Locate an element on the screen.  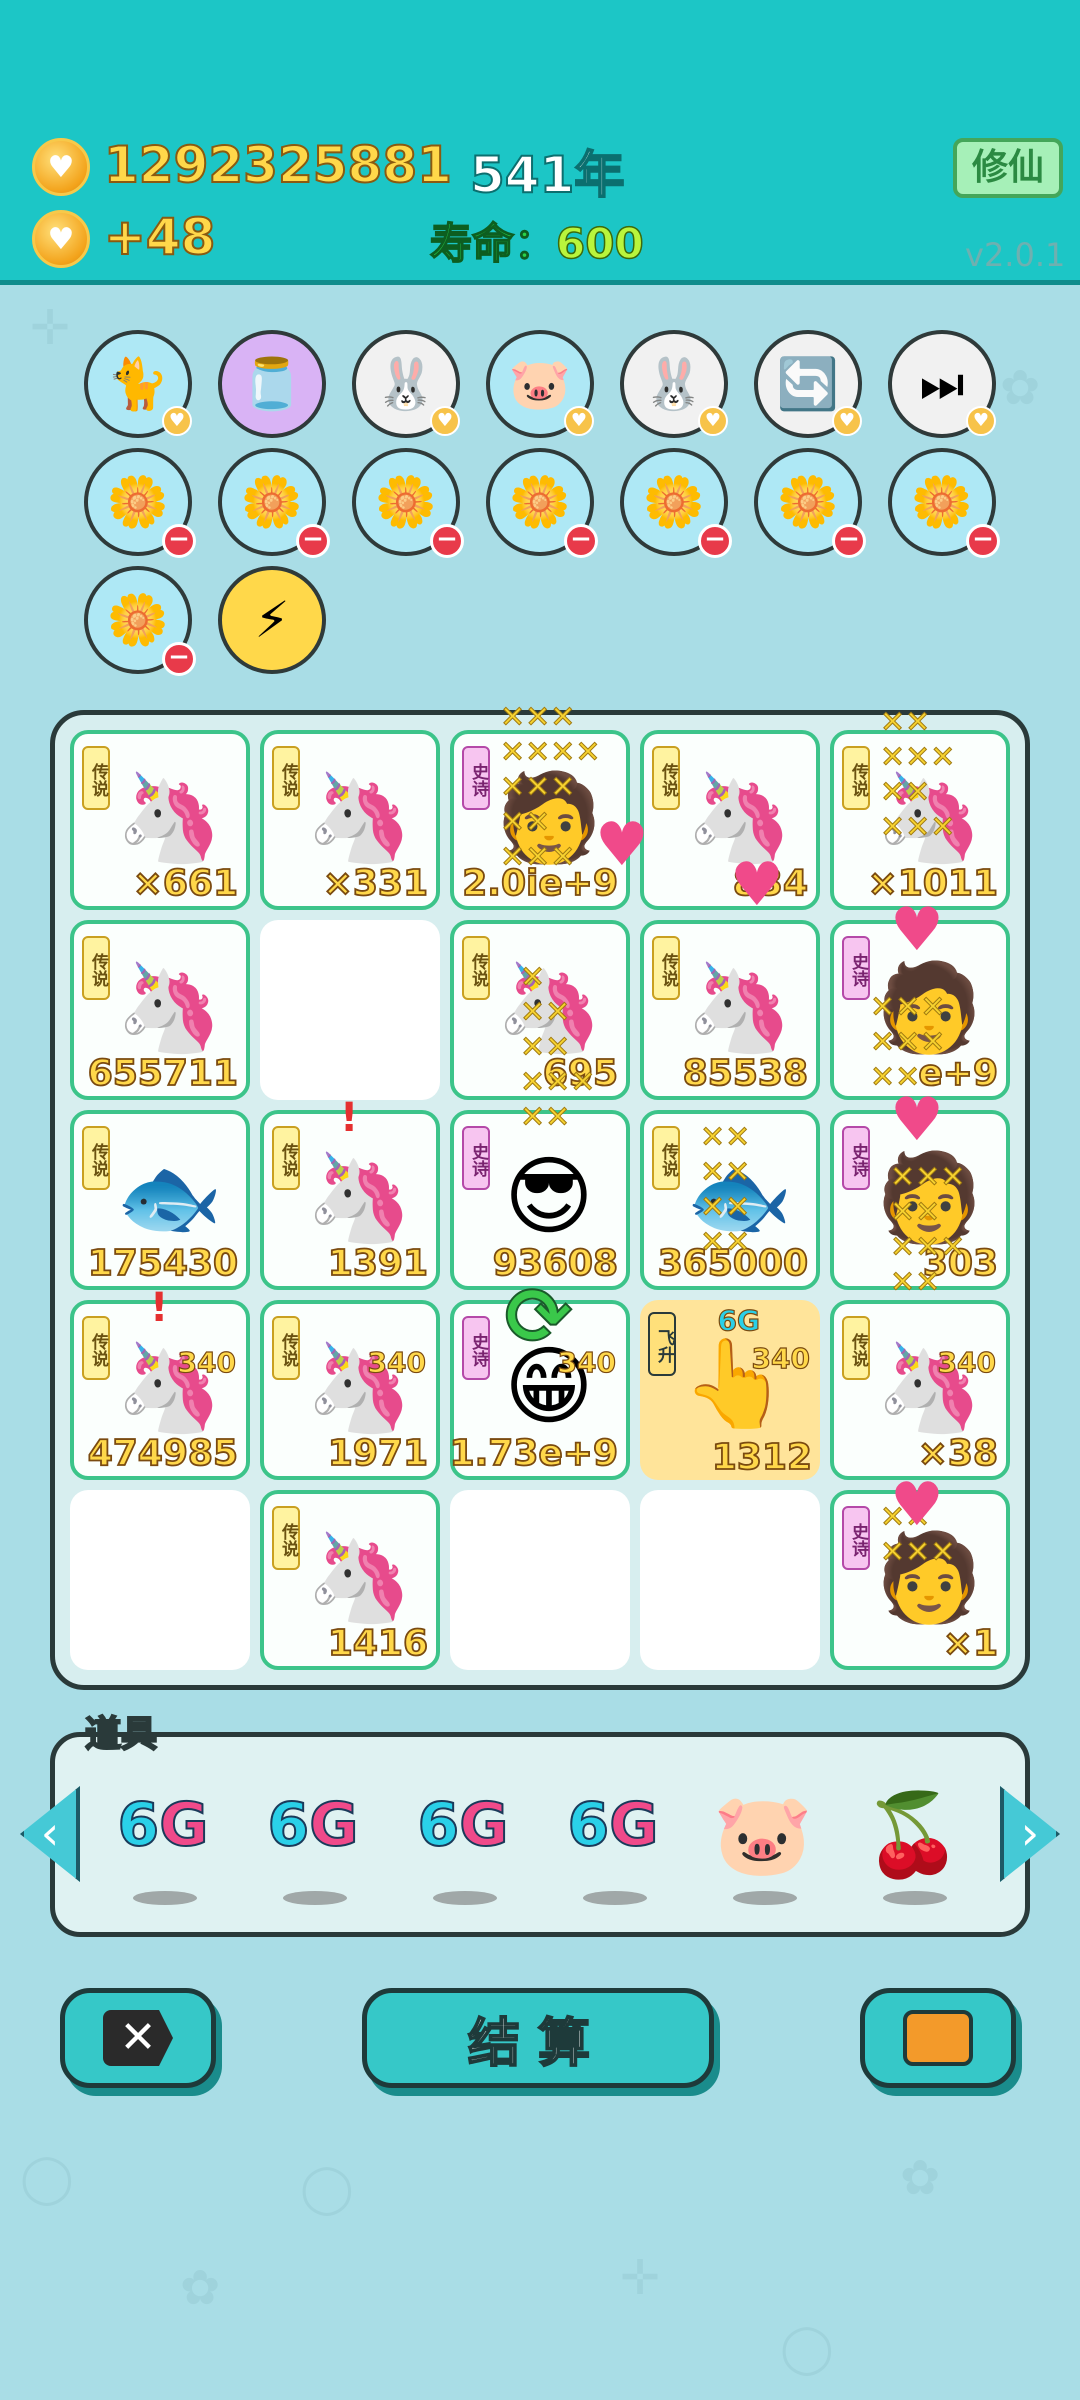
life-display: 寿命：600 is located at coordinates (536, 240).